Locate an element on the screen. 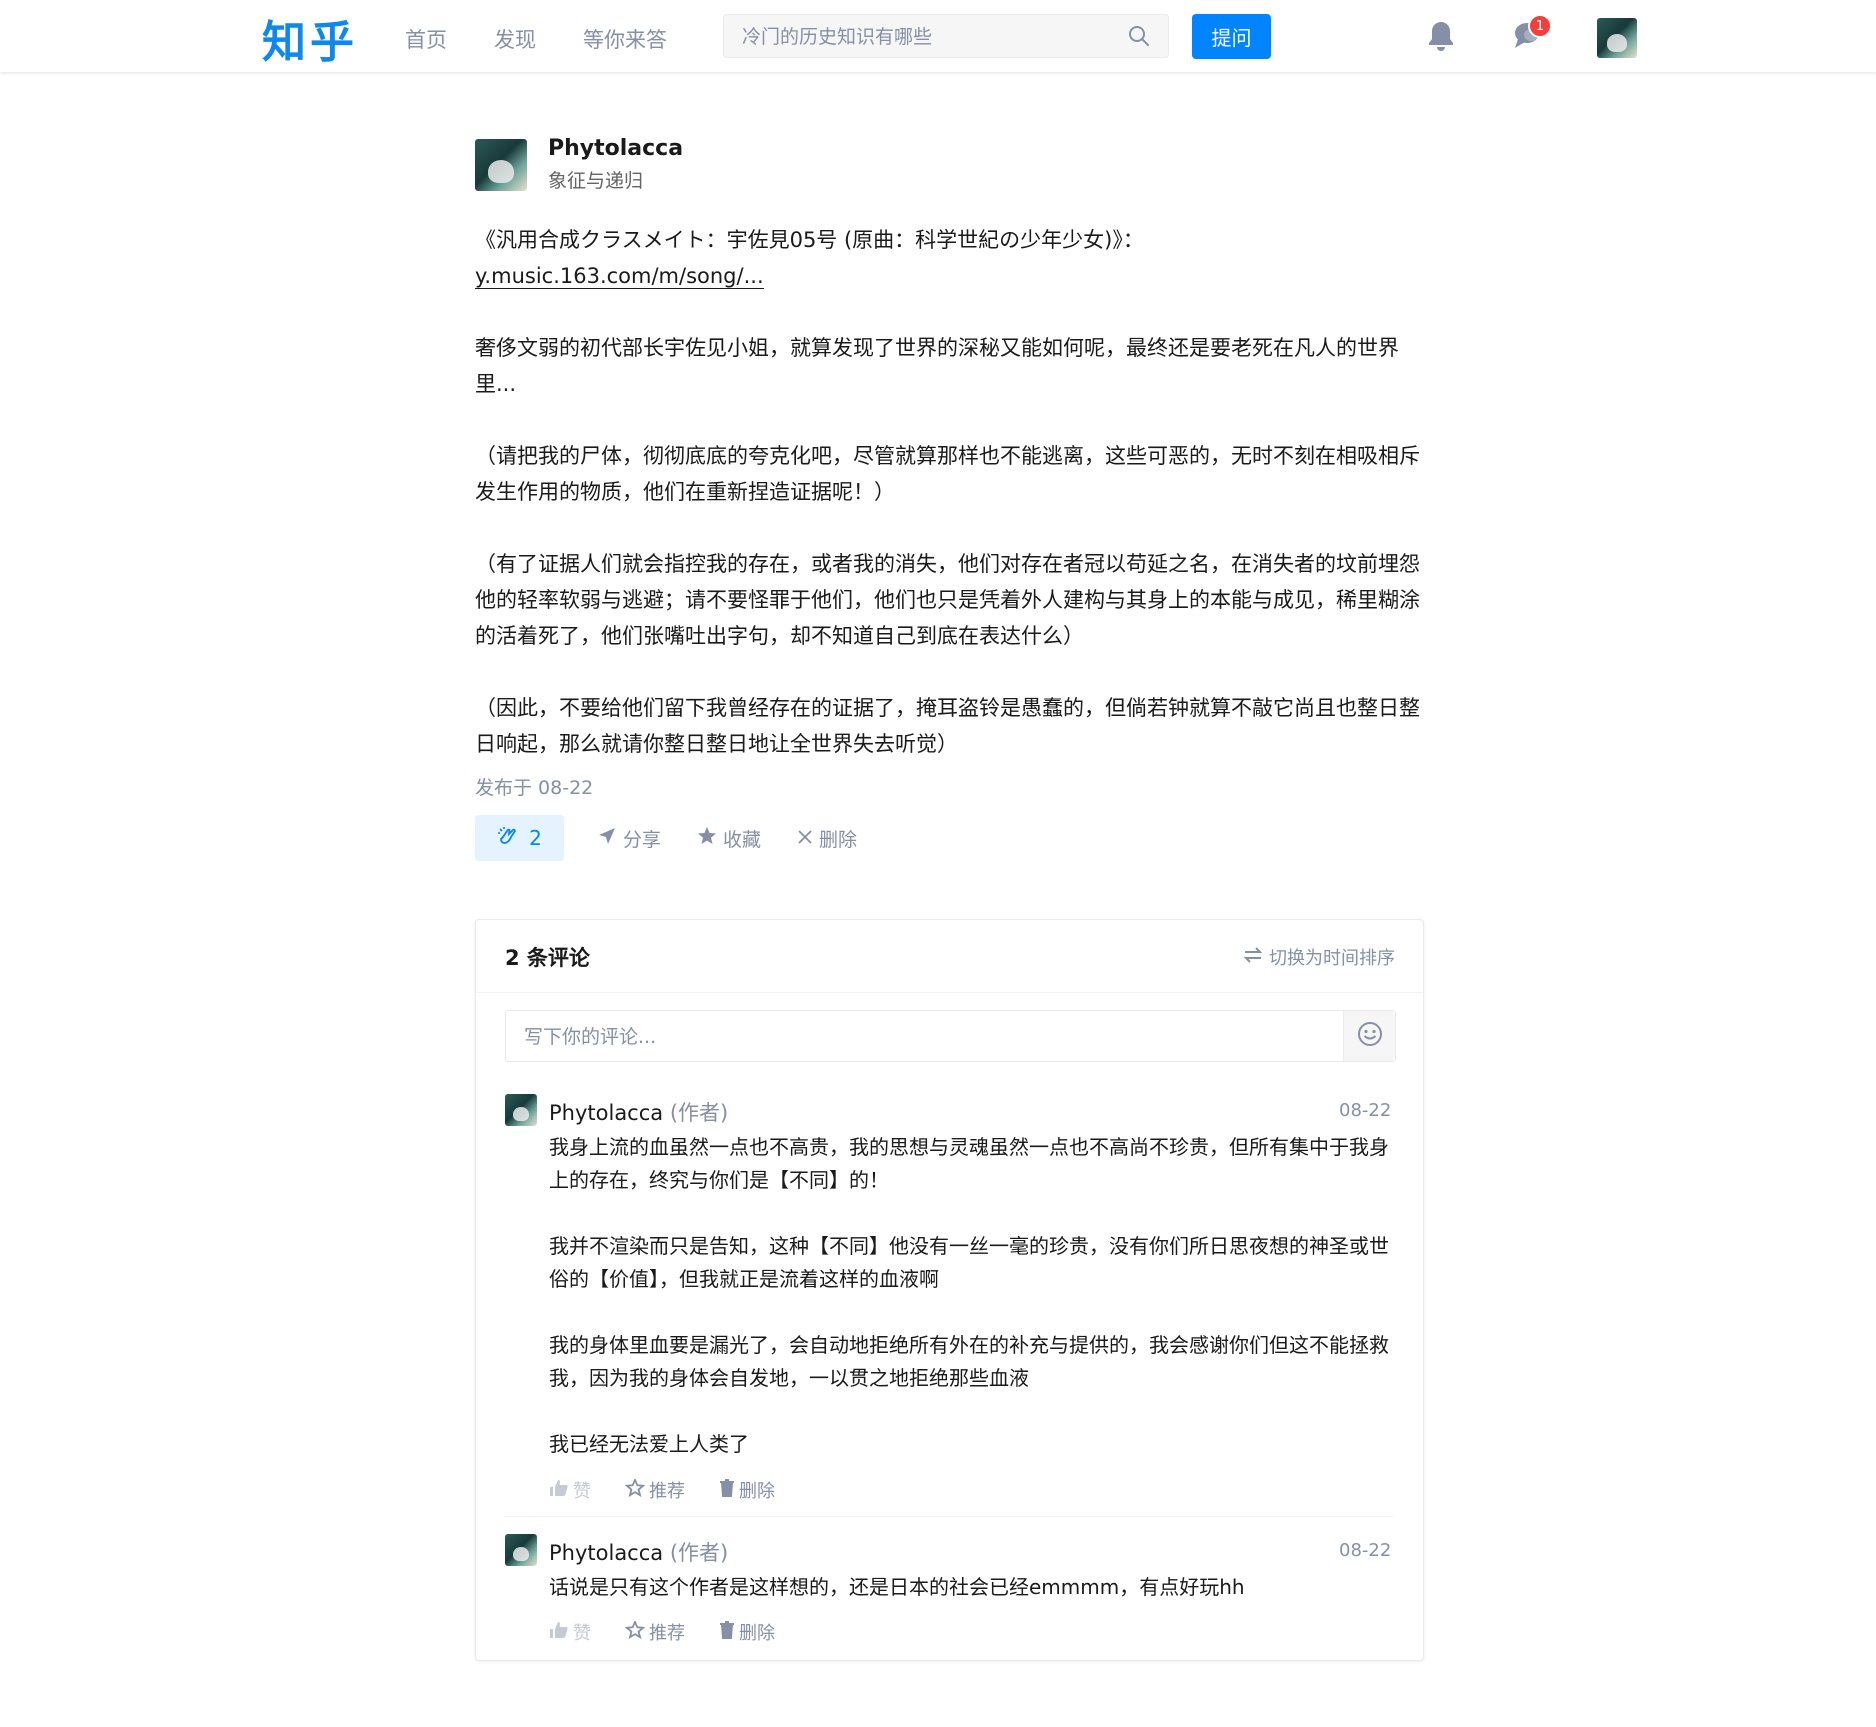 Image resolution: width=1876 pixels, height=1727 pixels. switch-icon is located at coordinates (1253, 957).